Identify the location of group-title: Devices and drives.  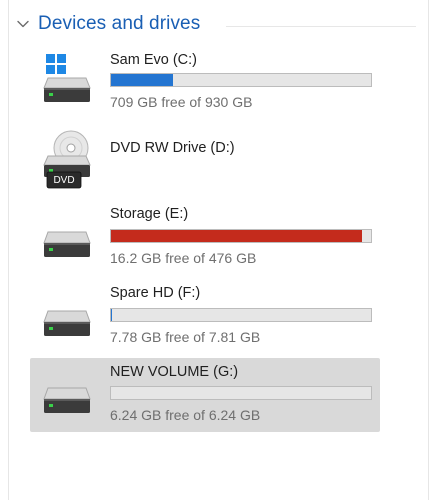
(119, 23).